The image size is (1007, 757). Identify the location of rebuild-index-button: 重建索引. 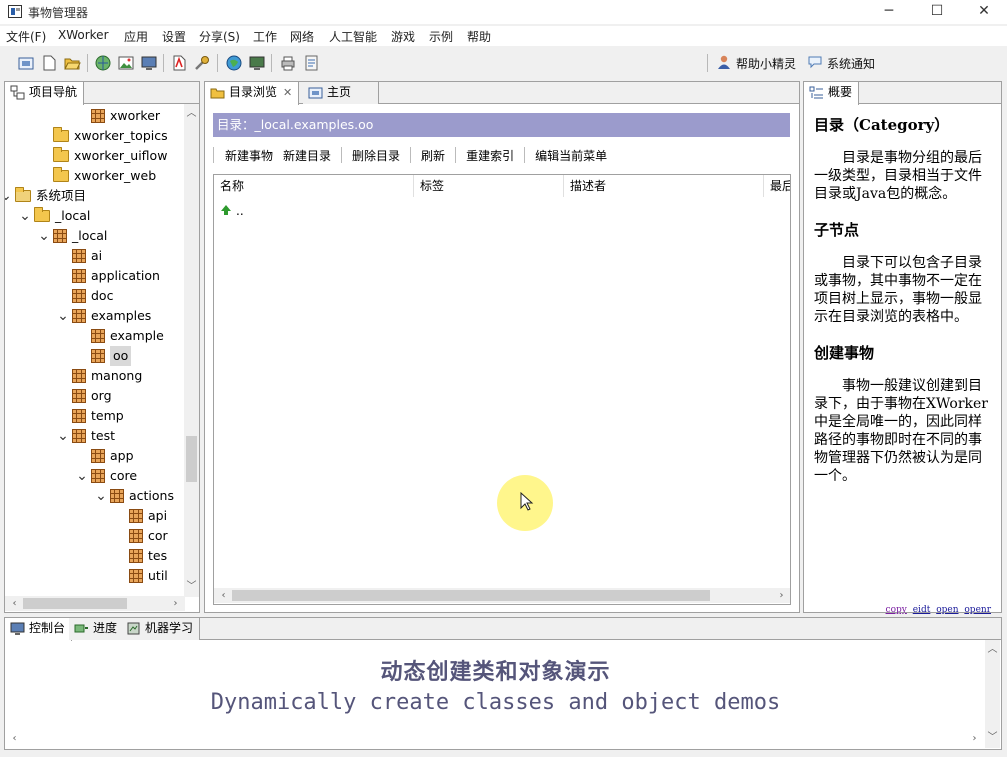
(490, 155).